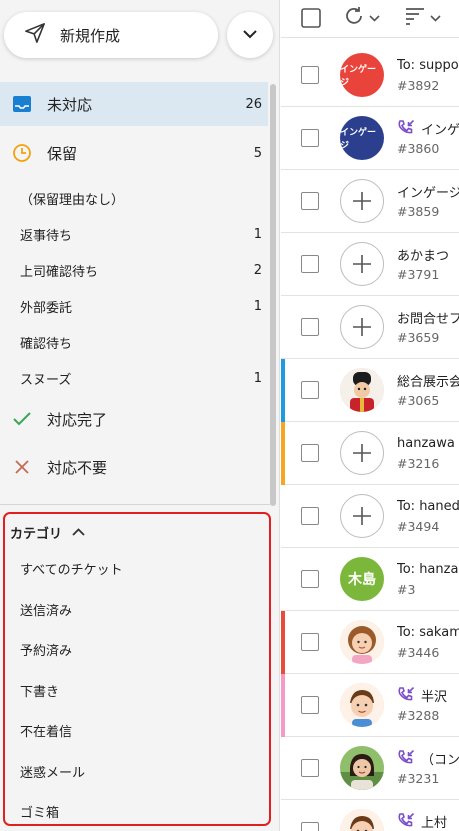 This screenshot has width=459, height=831. I want to click on ticket-title: （コン, so click(428, 758).